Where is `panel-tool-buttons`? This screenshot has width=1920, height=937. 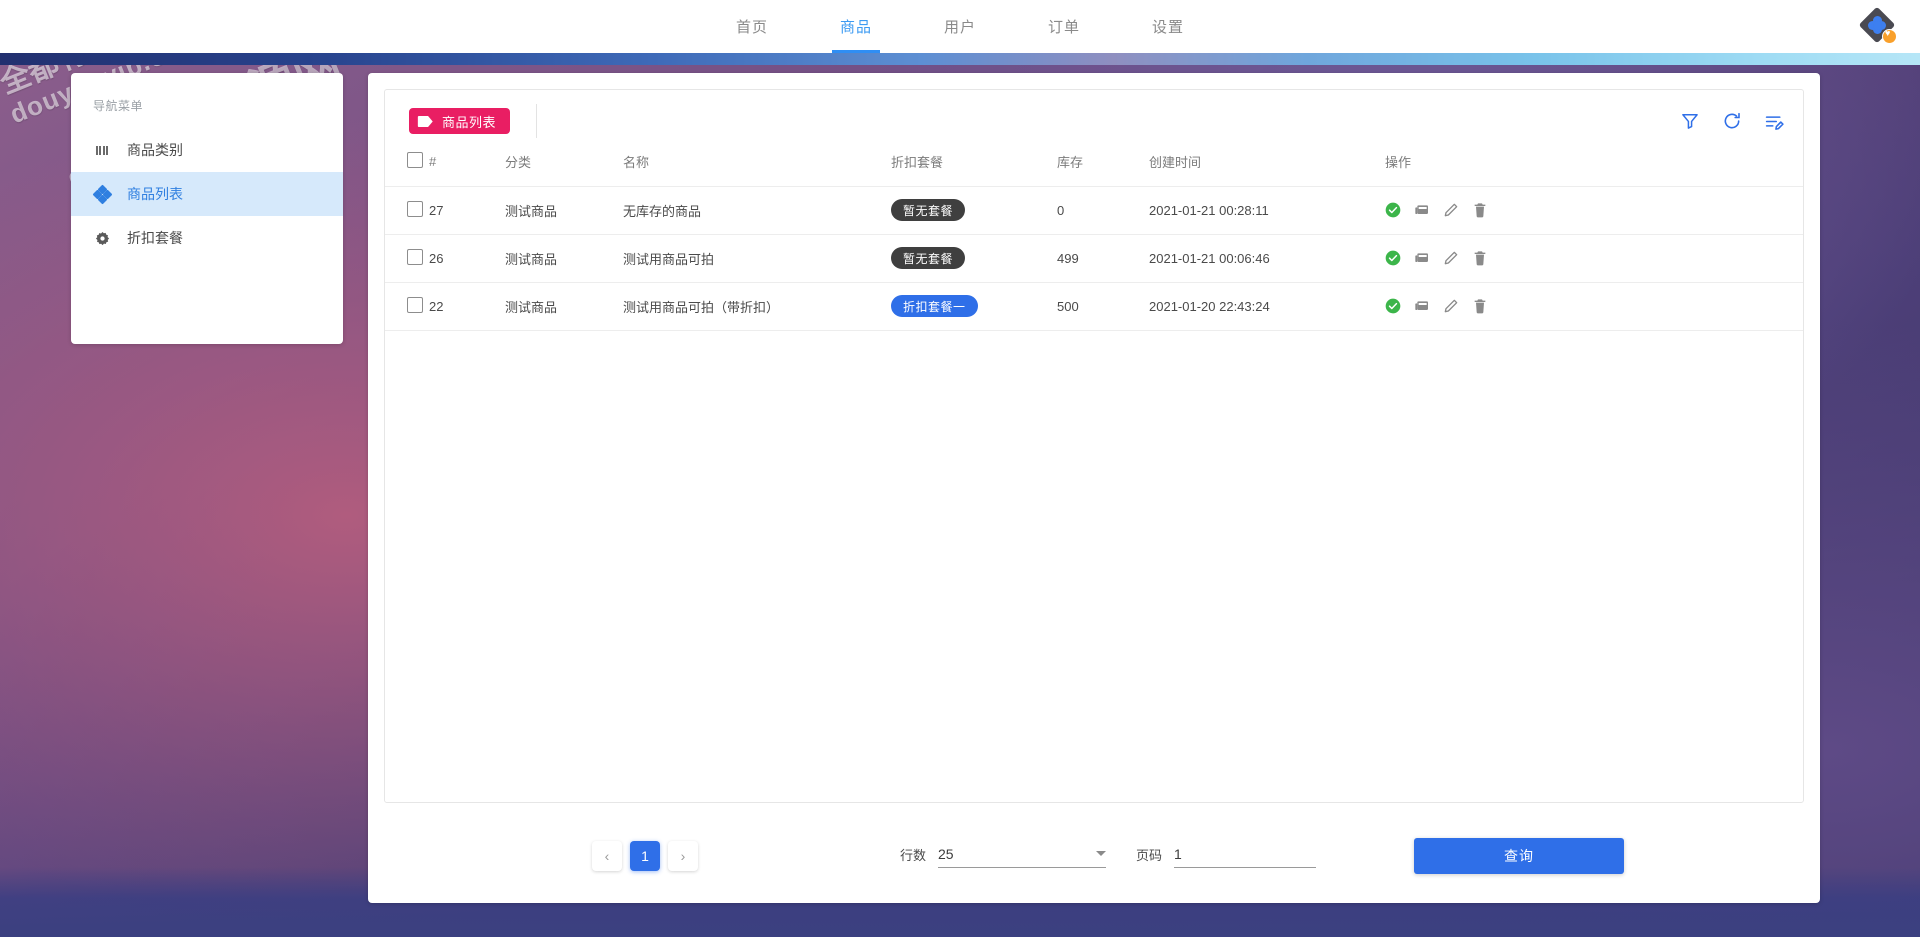
panel-tool-buttons is located at coordinates (1732, 121).